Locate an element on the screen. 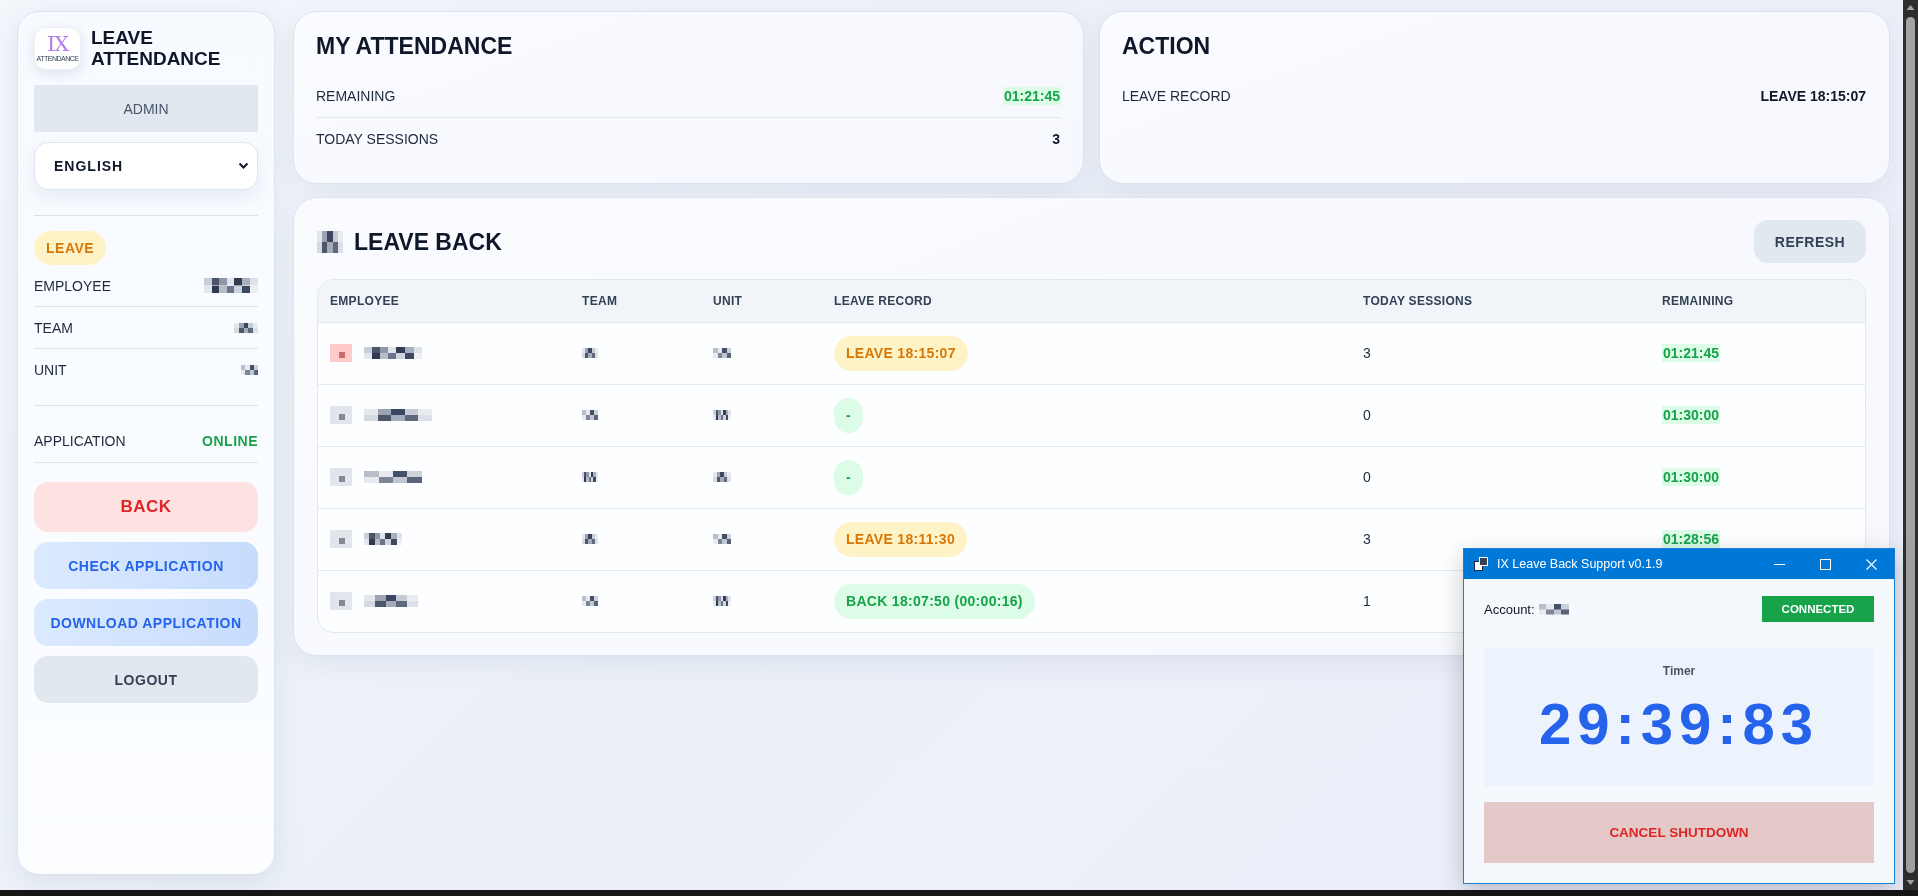 The height and width of the screenshot is (896, 1918). account-label: Account: is located at coordinates (1509, 609).